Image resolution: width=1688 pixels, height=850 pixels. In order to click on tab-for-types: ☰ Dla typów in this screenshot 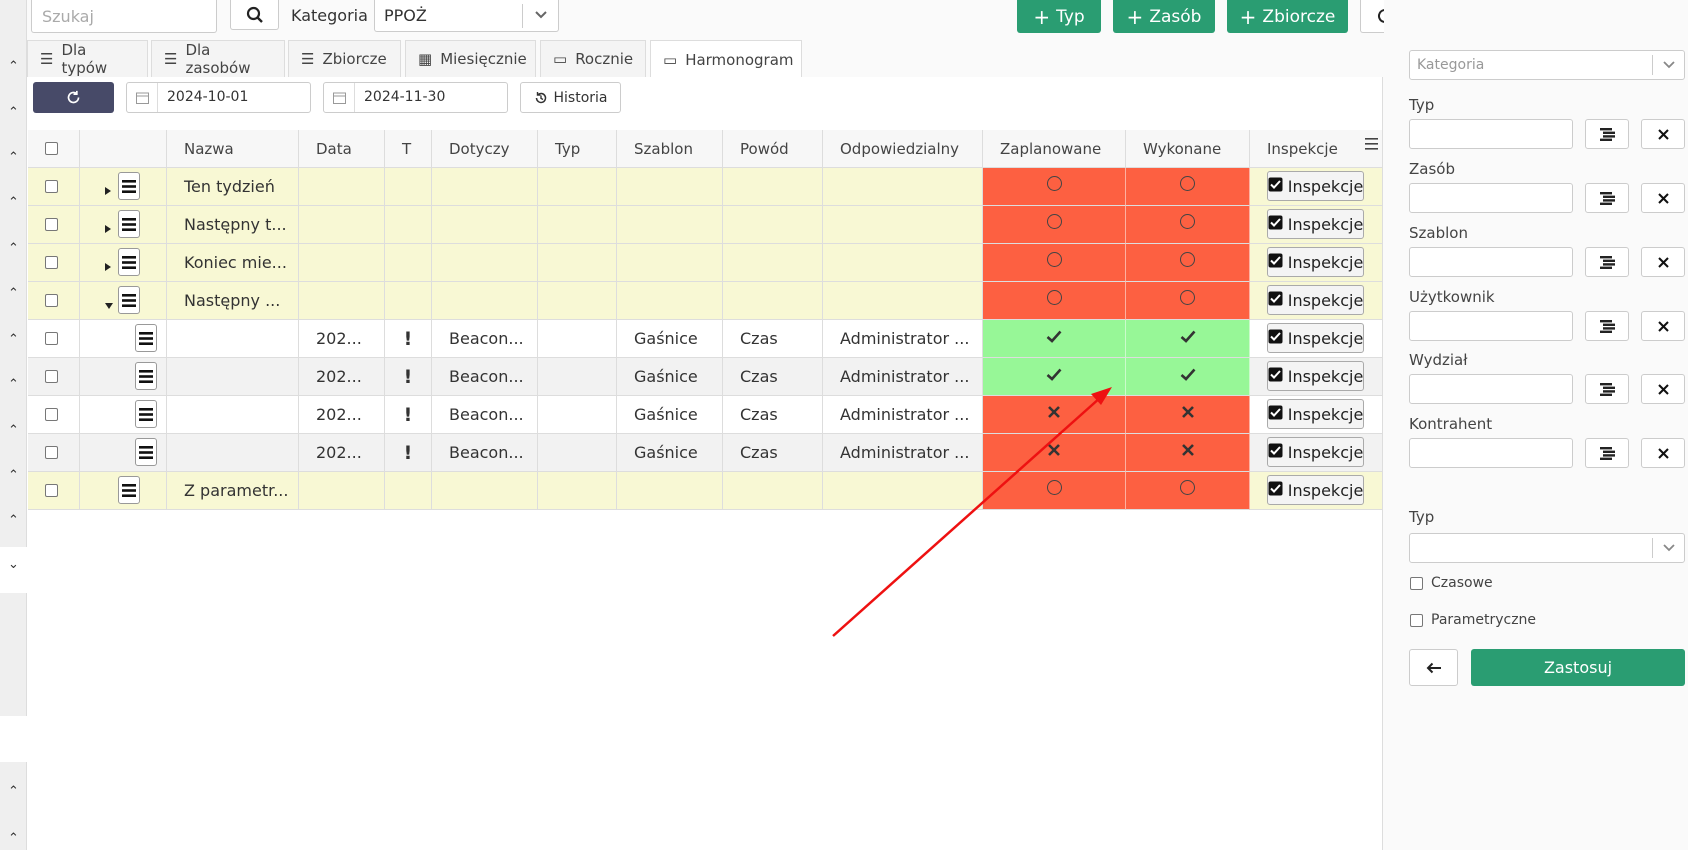, I will do `click(87, 58)`.